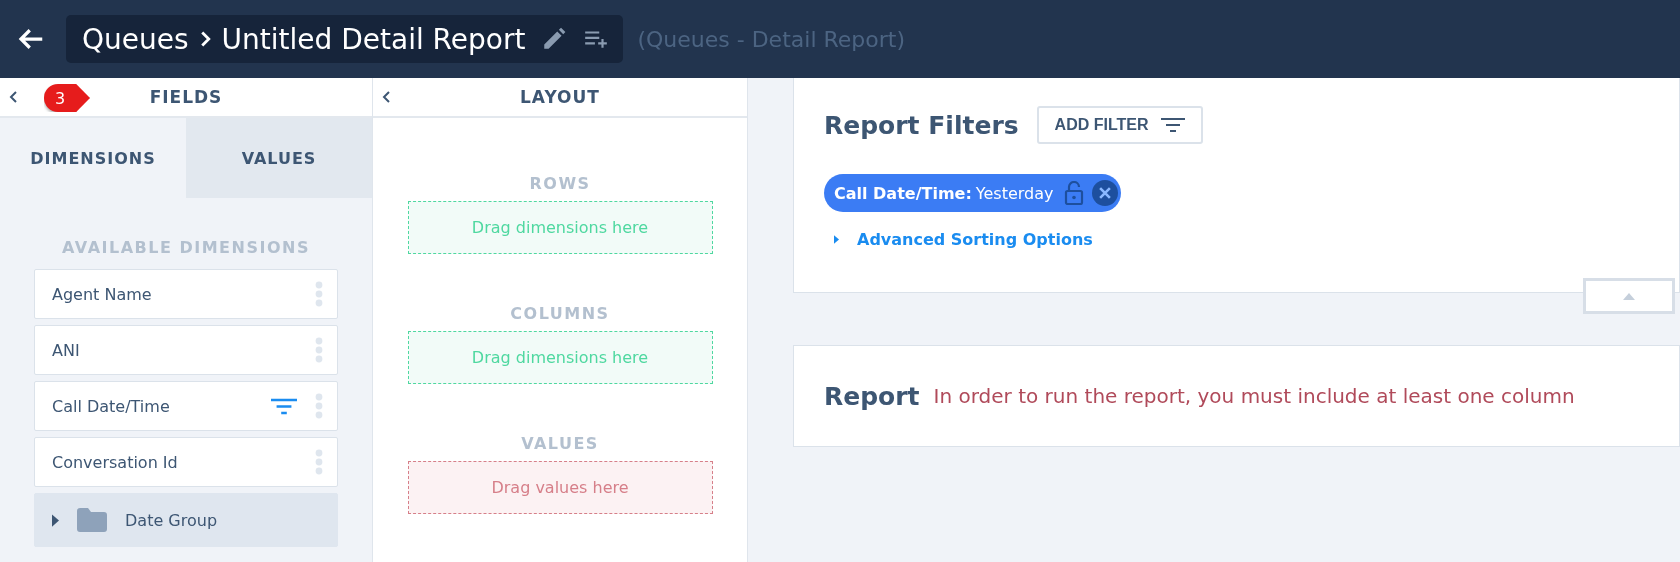 This screenshot has height=562, width=1680. Describe the element at coordinates (279, 158) in the screenshot. I see `panel-tab: VALUES` at that location.